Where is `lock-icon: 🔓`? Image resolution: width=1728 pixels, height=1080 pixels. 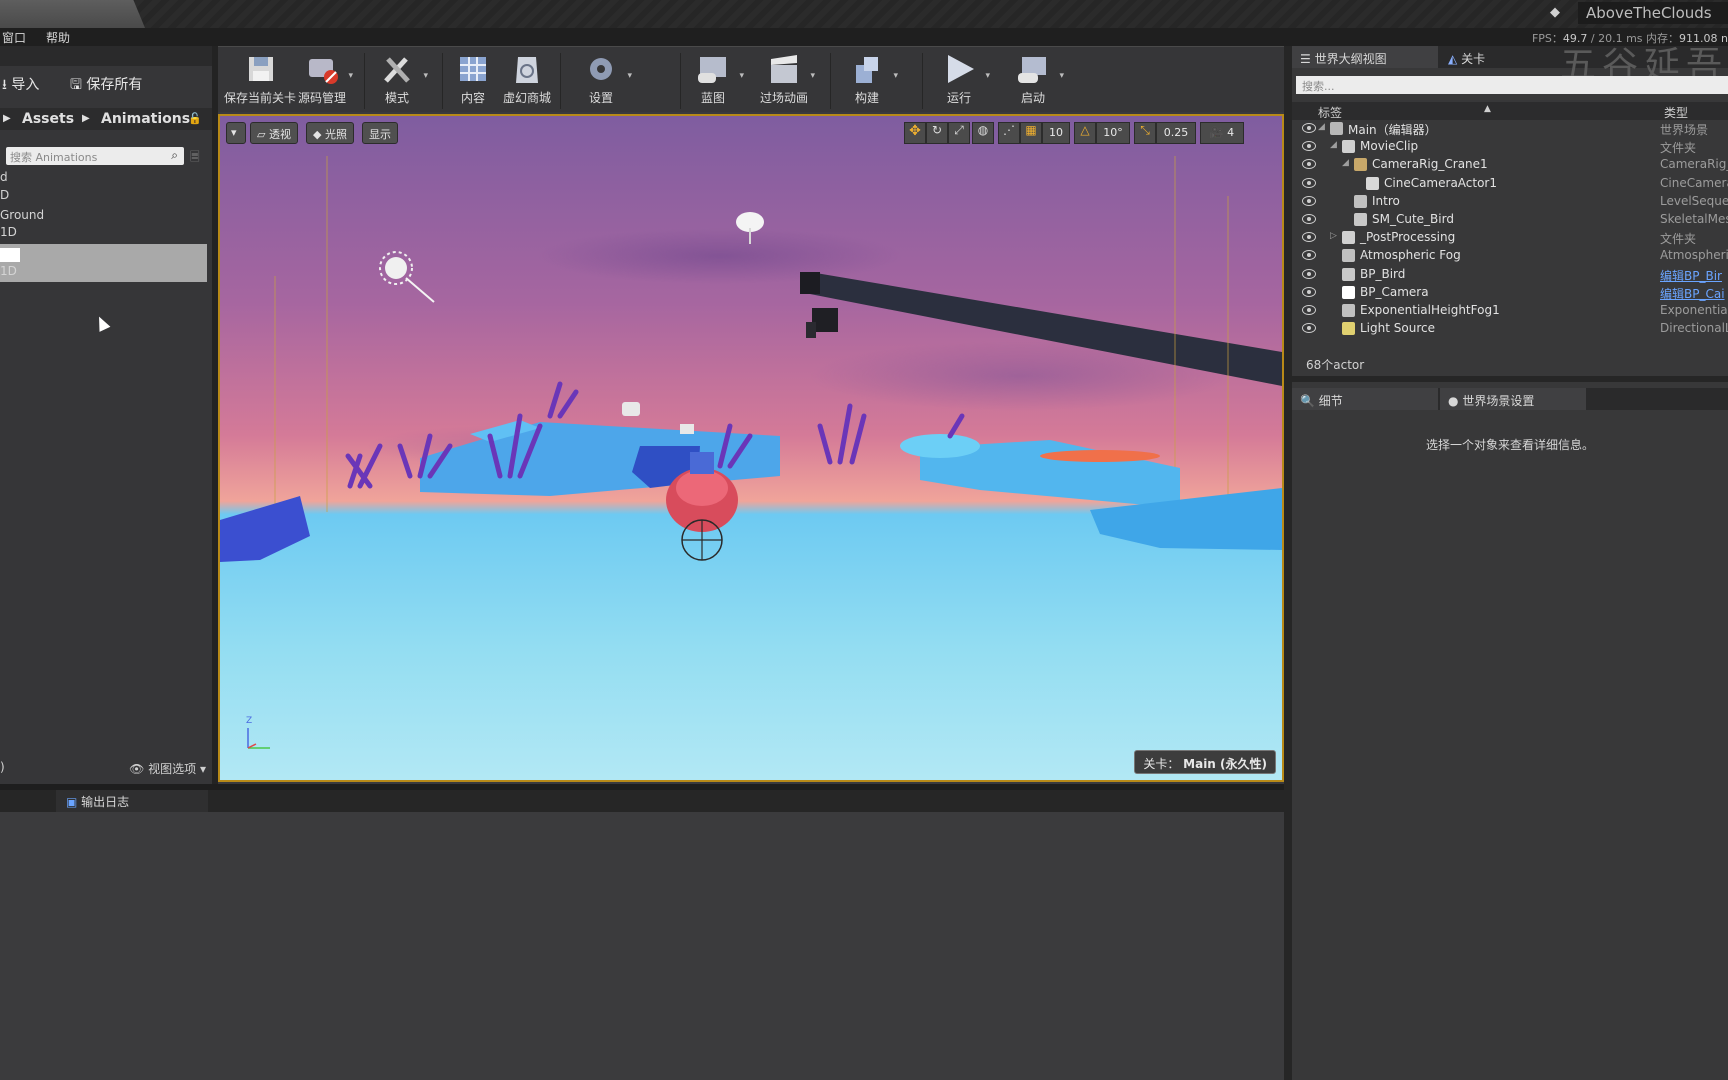
lock-icon: 🔓 is located at coordinates (195, 118).